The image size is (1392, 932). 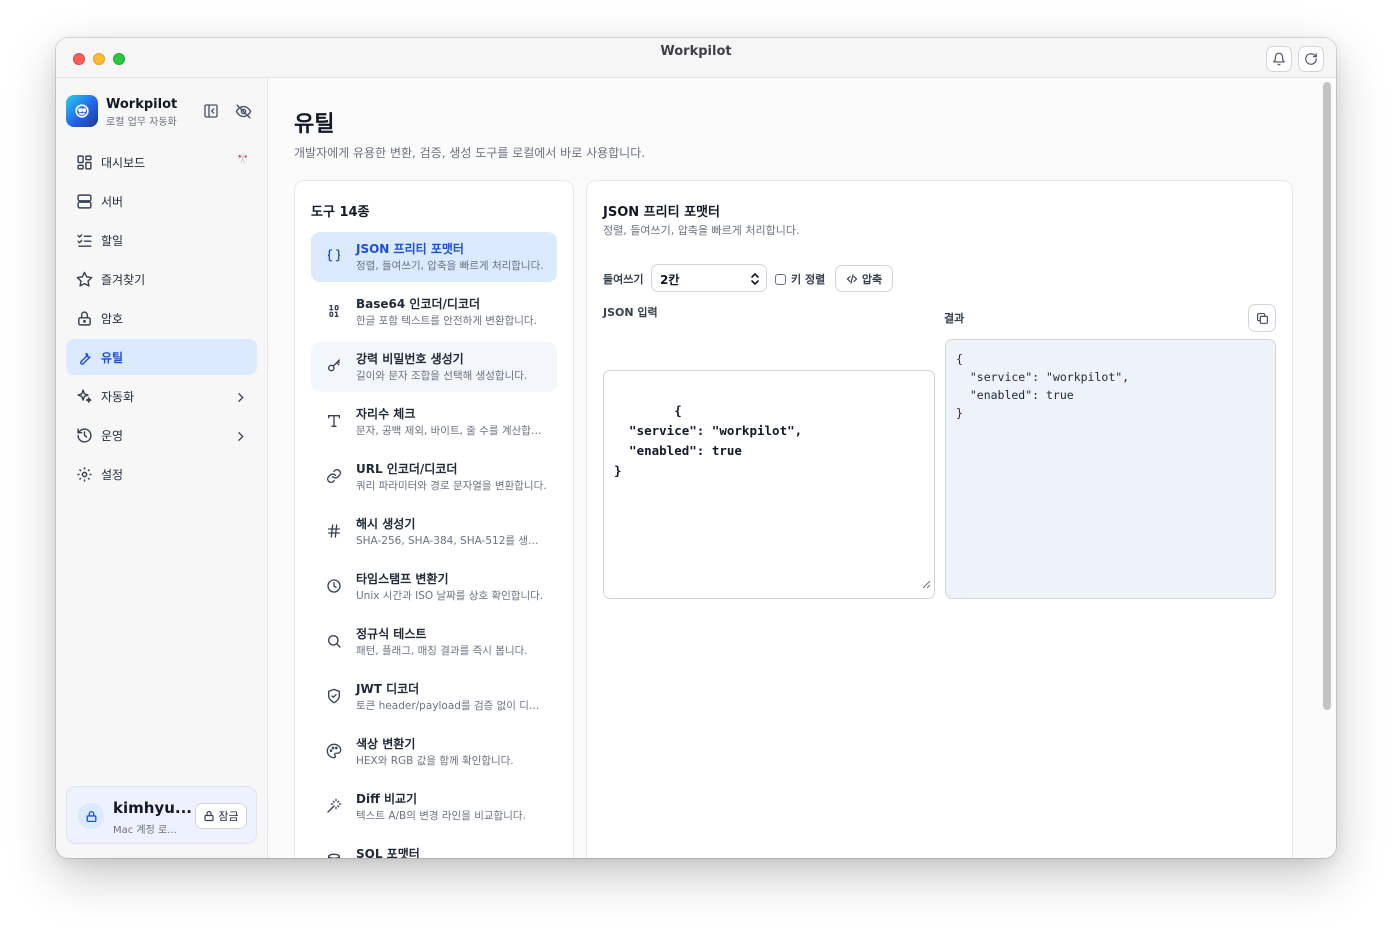 What do you see at coordinates (701, 230) in the screenshot?
I see `detail-description: 정렬, 들여쓰기, 압축을 빠르게 처리합니다.` at bounding box center [701, 230].